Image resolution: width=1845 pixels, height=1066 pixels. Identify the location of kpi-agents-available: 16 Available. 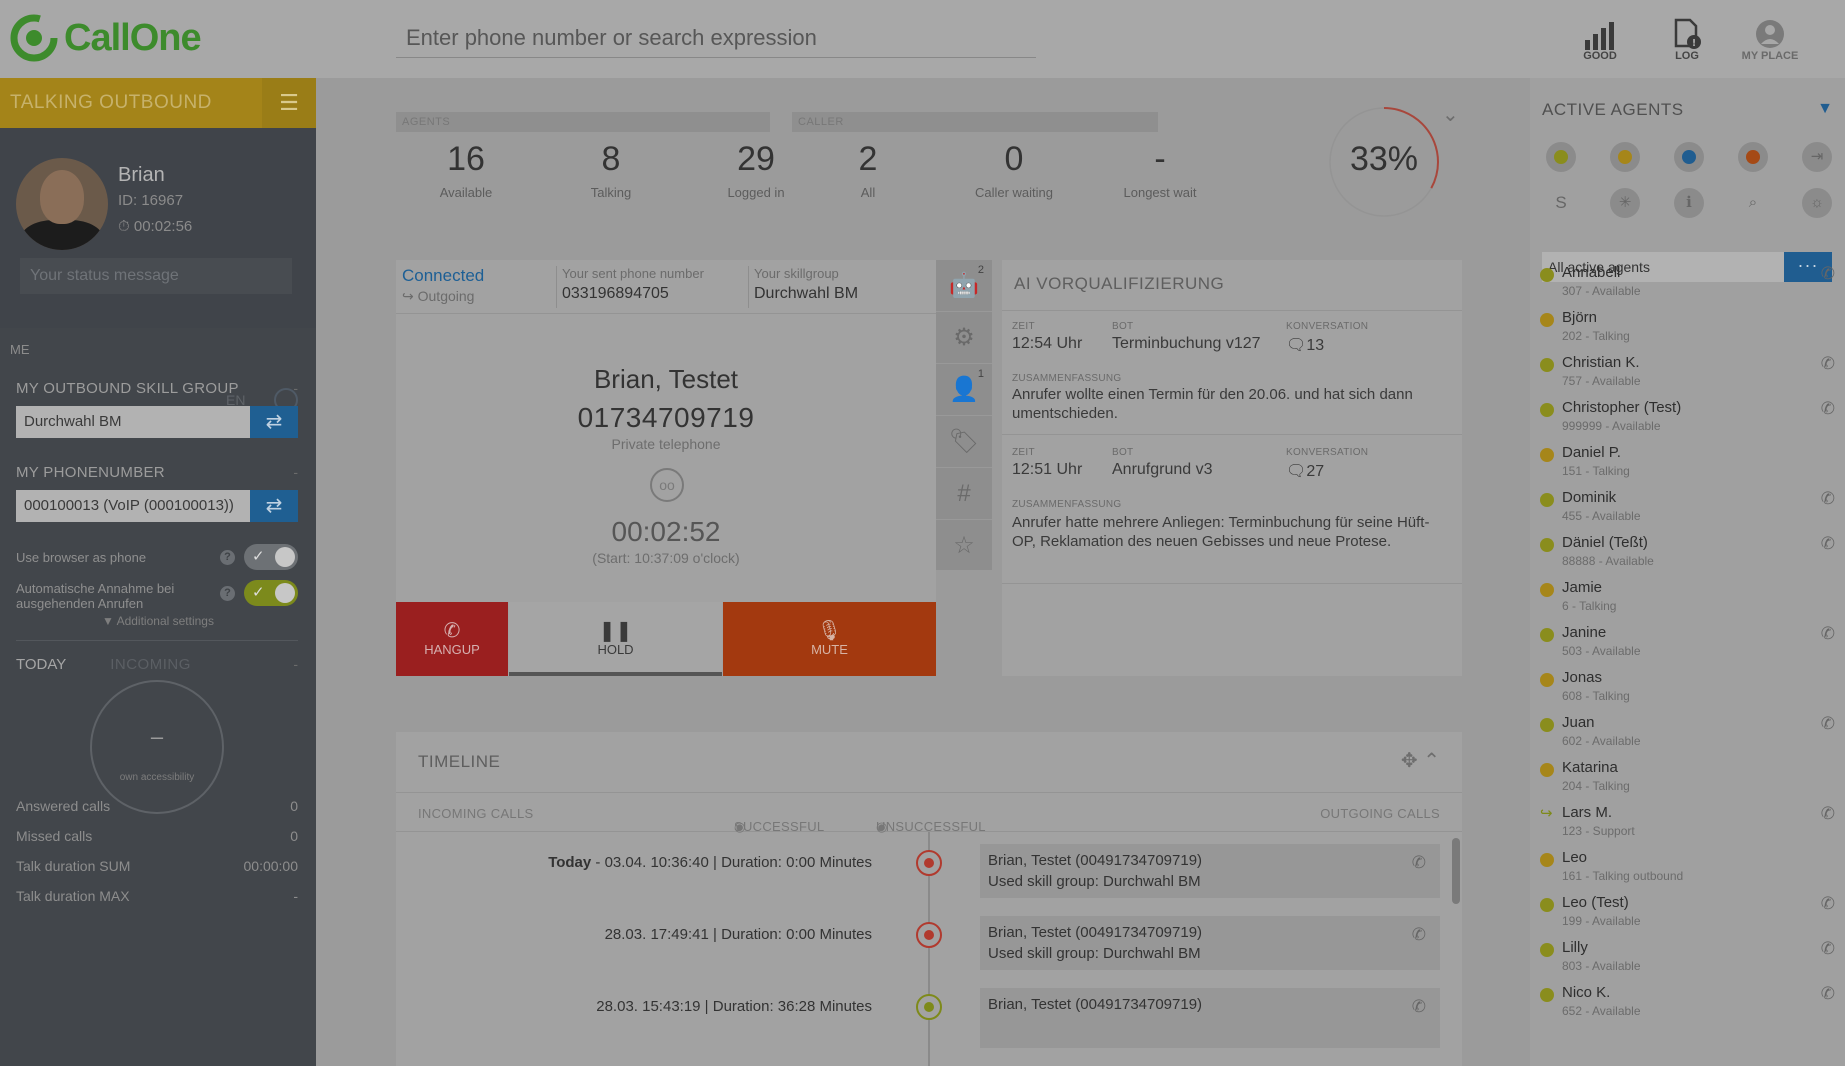
(466, 170).